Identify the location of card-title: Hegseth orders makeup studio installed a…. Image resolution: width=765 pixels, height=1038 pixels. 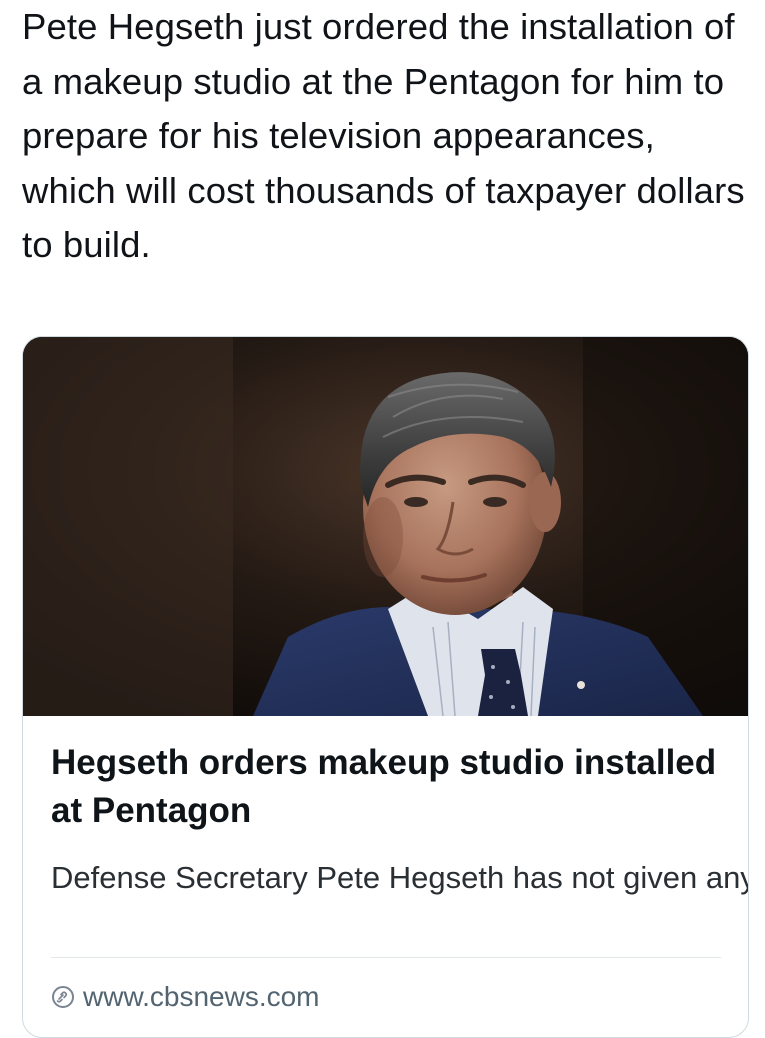
(386, 787).